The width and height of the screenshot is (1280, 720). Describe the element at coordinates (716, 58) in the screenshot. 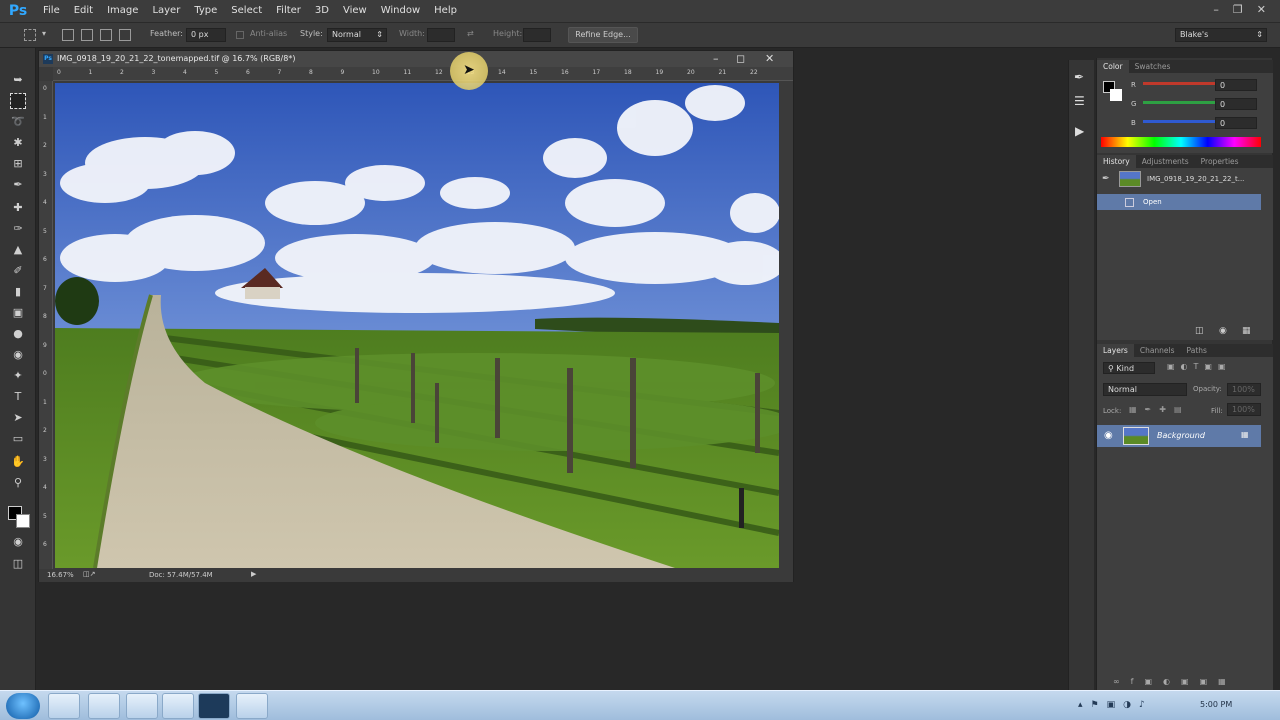

I see `doc-minimize-icon: –` at that location.